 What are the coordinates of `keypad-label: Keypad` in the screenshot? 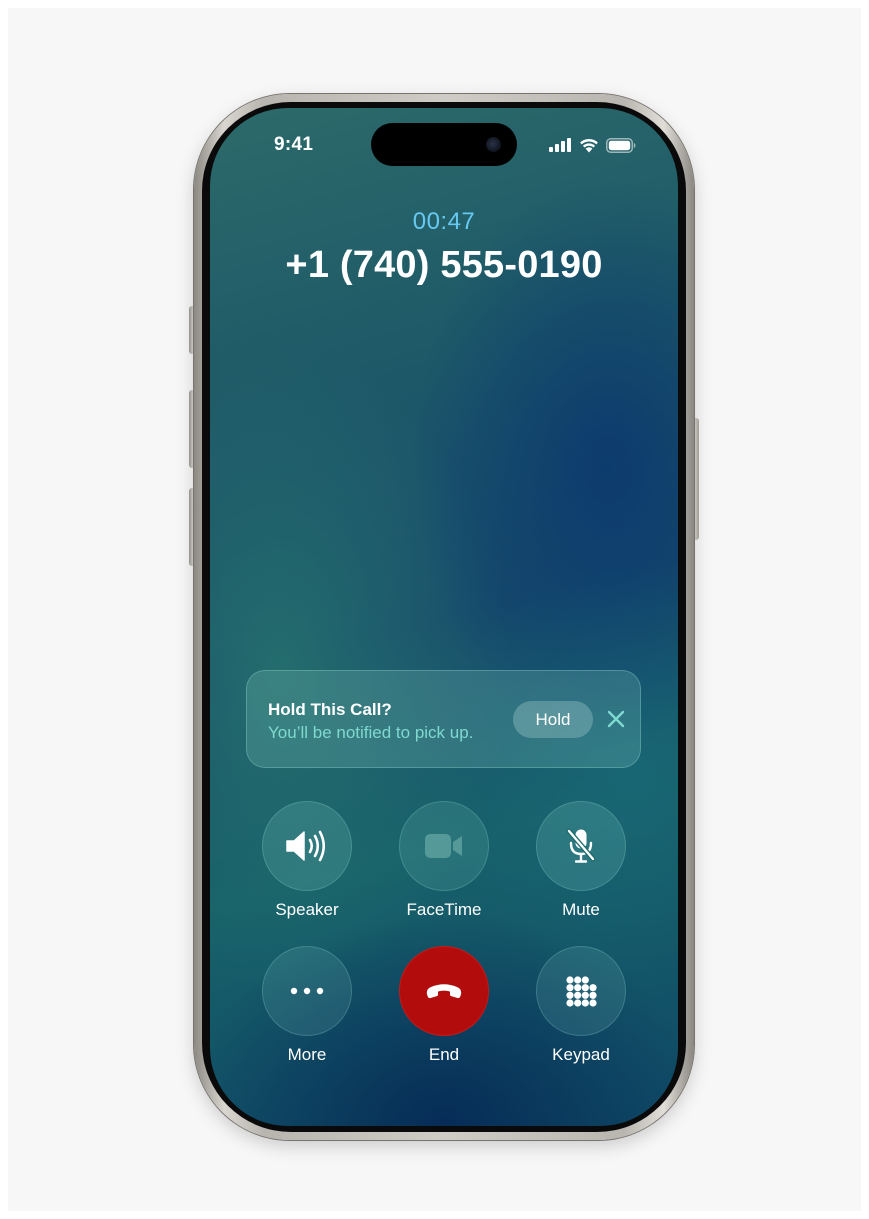 It's located at (581, 1054).